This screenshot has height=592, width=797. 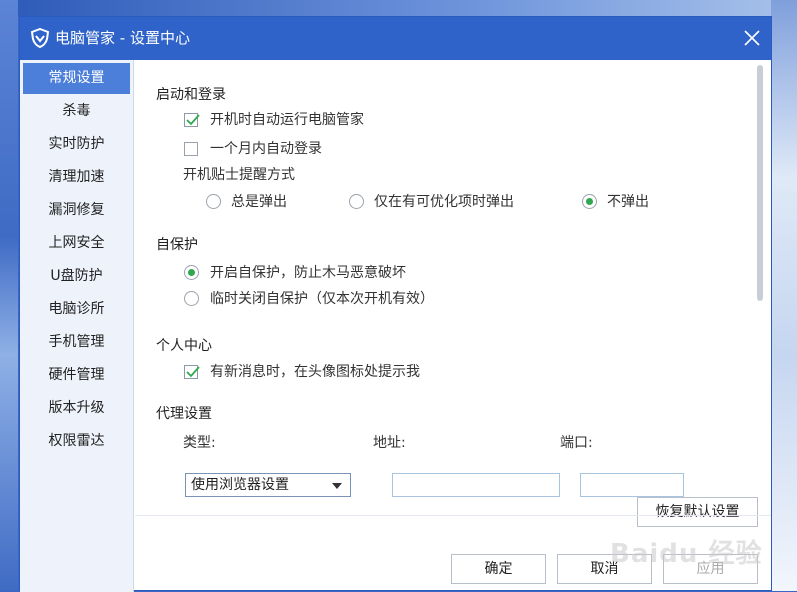 What do you see at coordinates (308, 273) in the screenshot?
I see `selfprotect-on-label: 开启自保护，防止木马恶意破坏` at bounding box center [308, 273].